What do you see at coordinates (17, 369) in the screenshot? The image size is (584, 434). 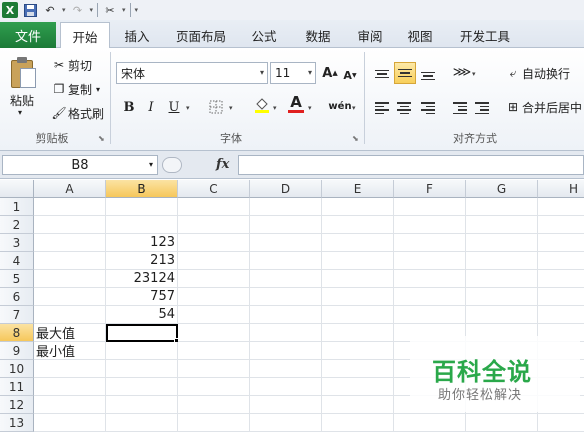 I see `row-header-10: 10` at bounding box center [17, 369].